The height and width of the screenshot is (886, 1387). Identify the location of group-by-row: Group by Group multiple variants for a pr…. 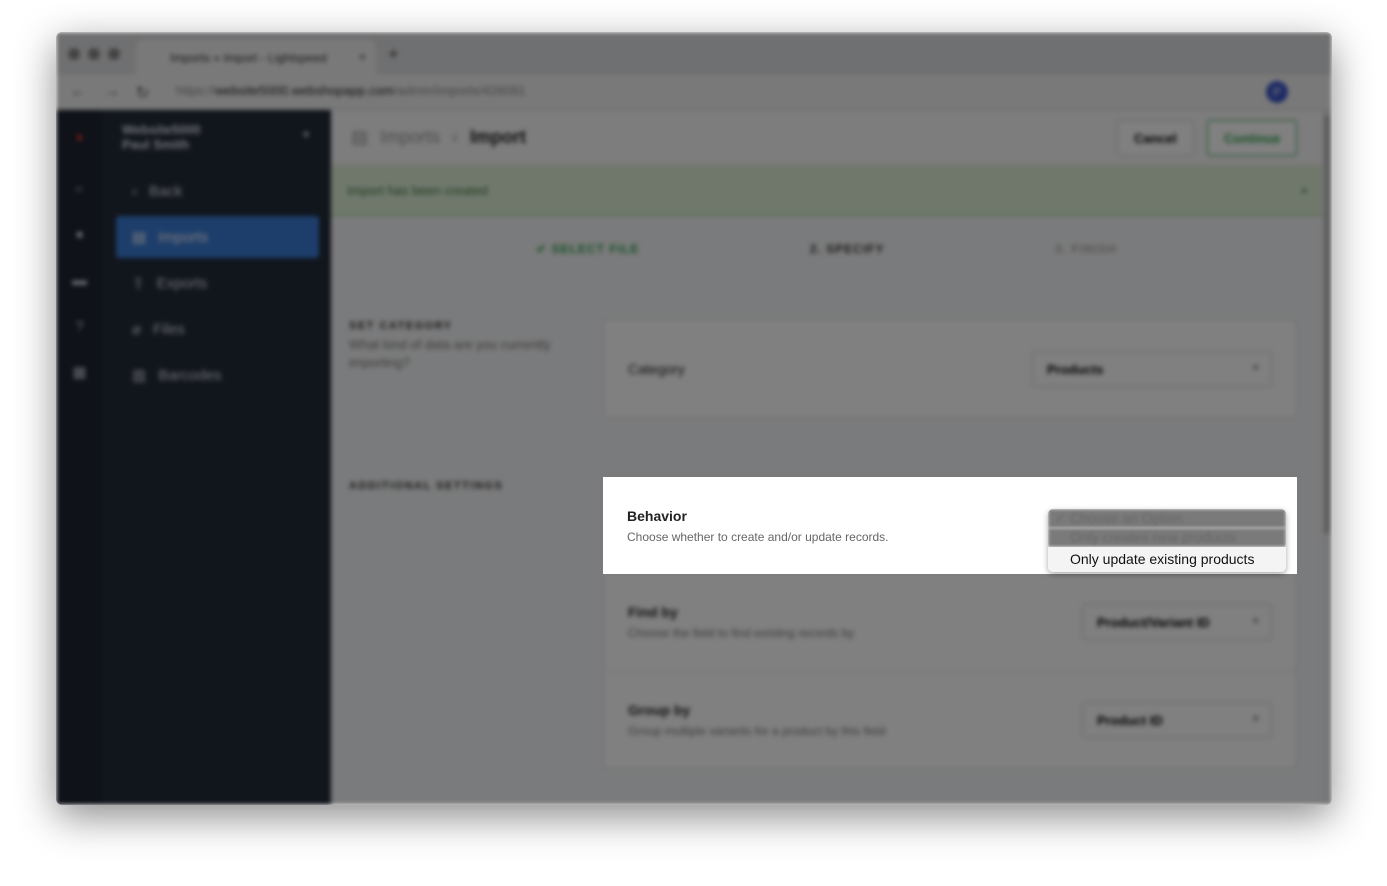
(950, 719).